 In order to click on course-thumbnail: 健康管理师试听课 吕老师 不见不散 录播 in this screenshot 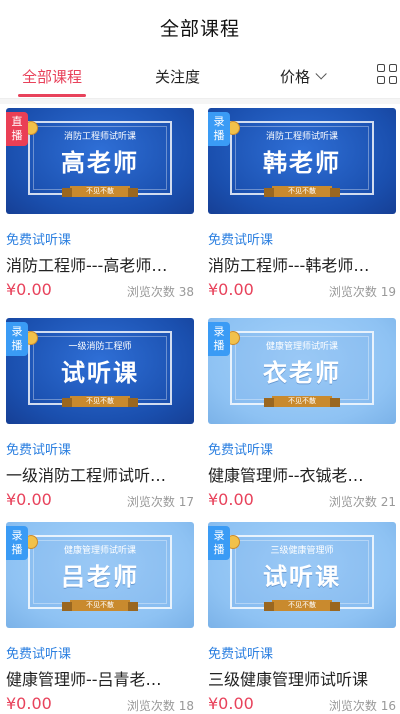, I will do `click(100, 575)`.